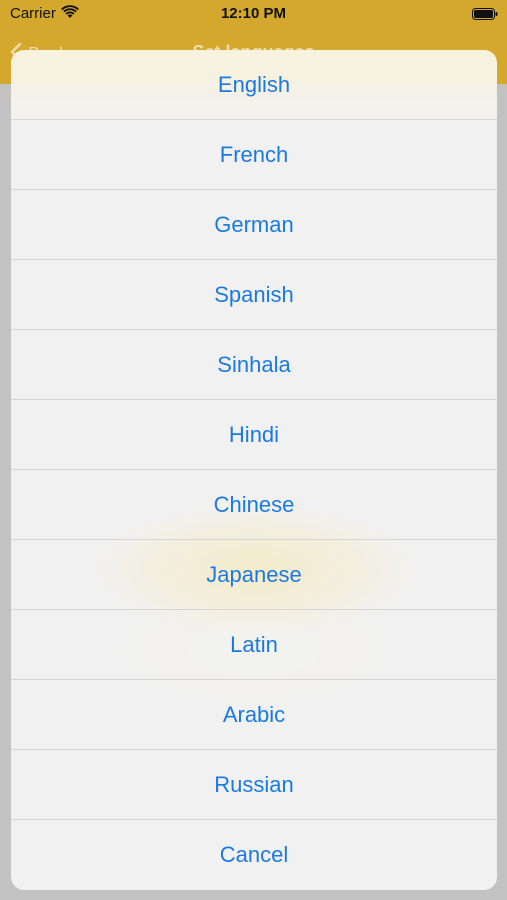 This screenshot has width=507, height=900. I want to click on cancel-button: Cancel, so click(254, 855).